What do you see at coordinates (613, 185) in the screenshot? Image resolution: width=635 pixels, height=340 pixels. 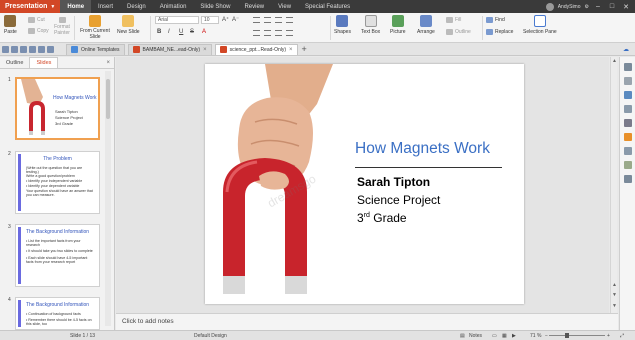 I see `canvas-scrollbar: ▲ ▲ ▼ ▼` at bounding box center [613, 185].